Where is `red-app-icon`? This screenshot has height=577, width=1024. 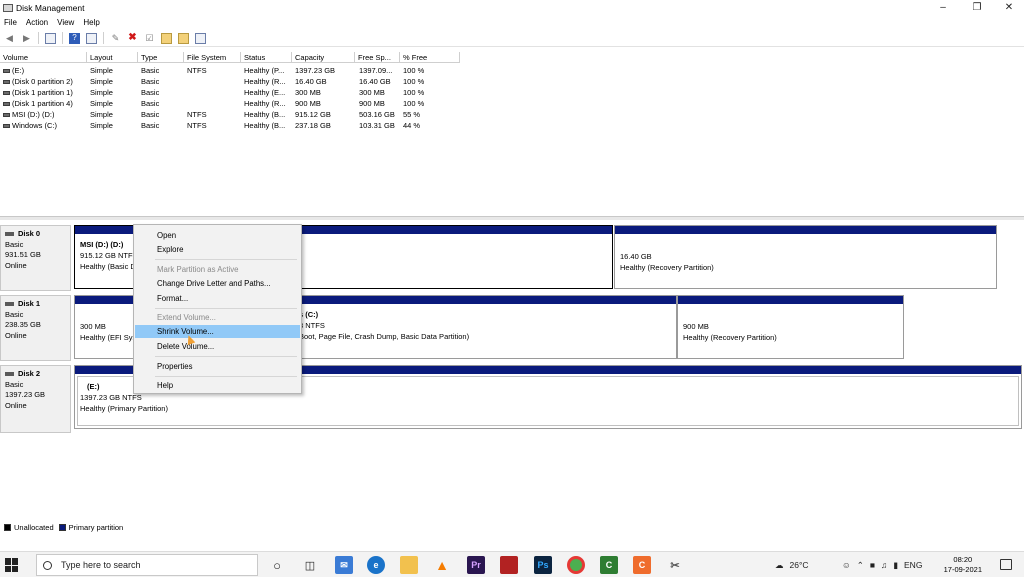
red-app-icon is located at coordinates (509, 565).